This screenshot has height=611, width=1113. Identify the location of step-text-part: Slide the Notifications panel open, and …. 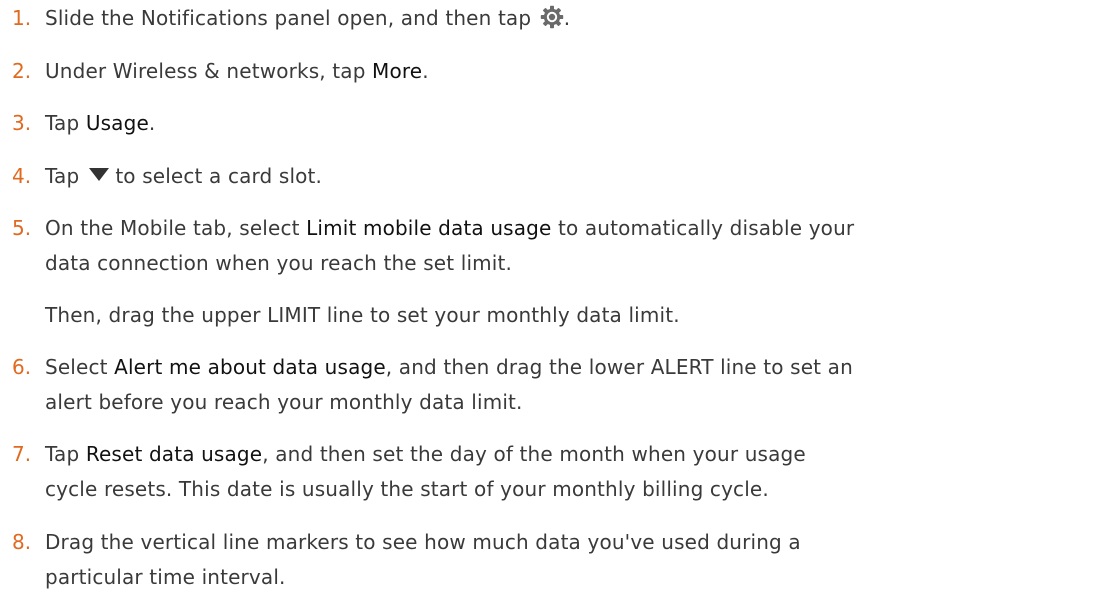
(288, 18).